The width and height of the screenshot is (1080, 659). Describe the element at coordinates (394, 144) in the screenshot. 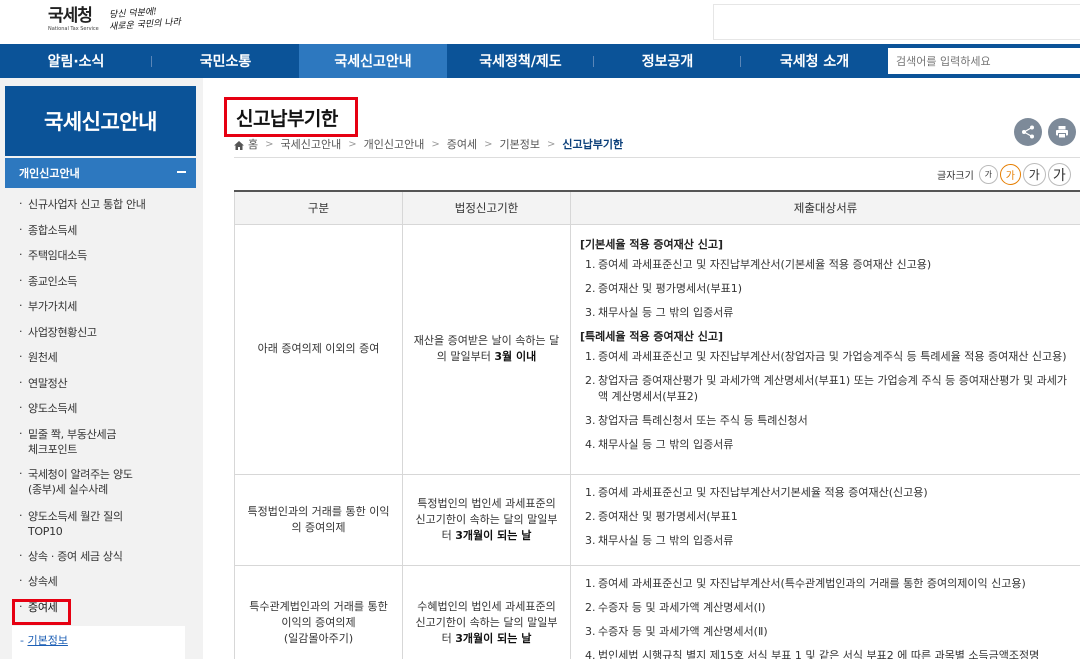

I see `breadcrumb-item: 개인신고안내` at that location.